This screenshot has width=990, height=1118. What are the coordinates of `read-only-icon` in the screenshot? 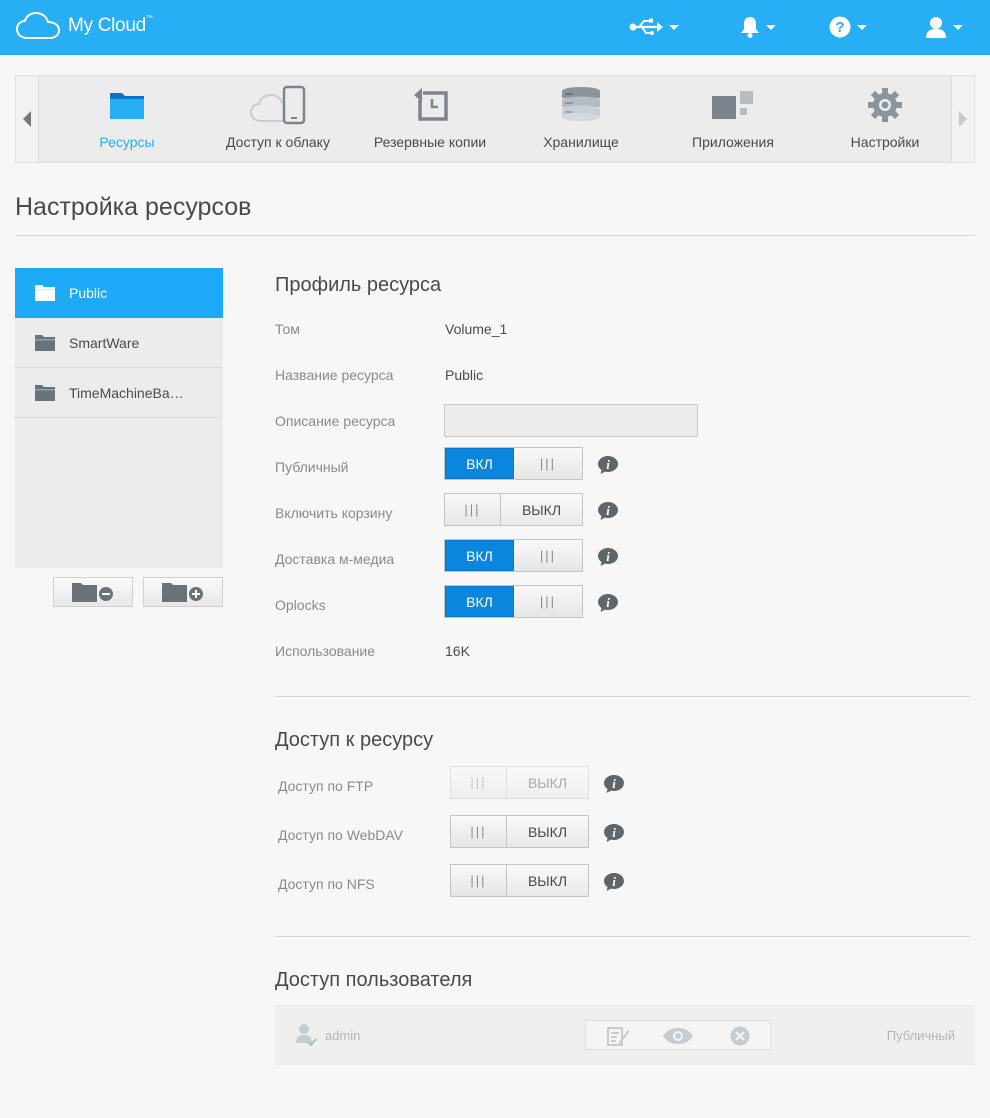 It's located at (678, 1036).